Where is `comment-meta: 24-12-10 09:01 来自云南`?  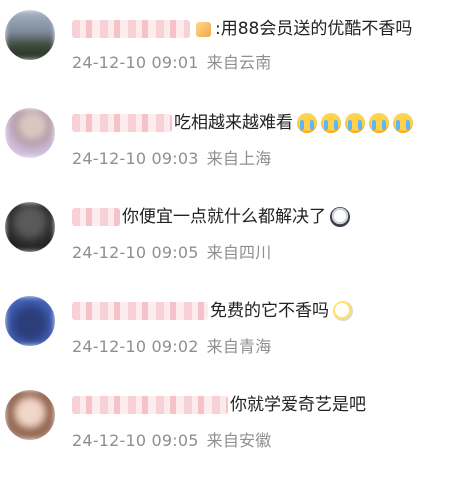 comment-meta: 24-12-10 09:01 来自云南 is located at coordinates (171, 61).